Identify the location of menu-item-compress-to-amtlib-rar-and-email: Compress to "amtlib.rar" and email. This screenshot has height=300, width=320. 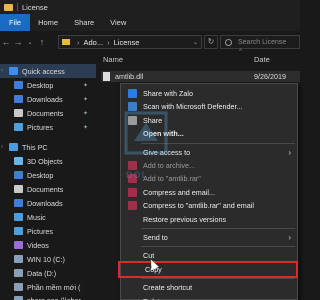
(209, 205).